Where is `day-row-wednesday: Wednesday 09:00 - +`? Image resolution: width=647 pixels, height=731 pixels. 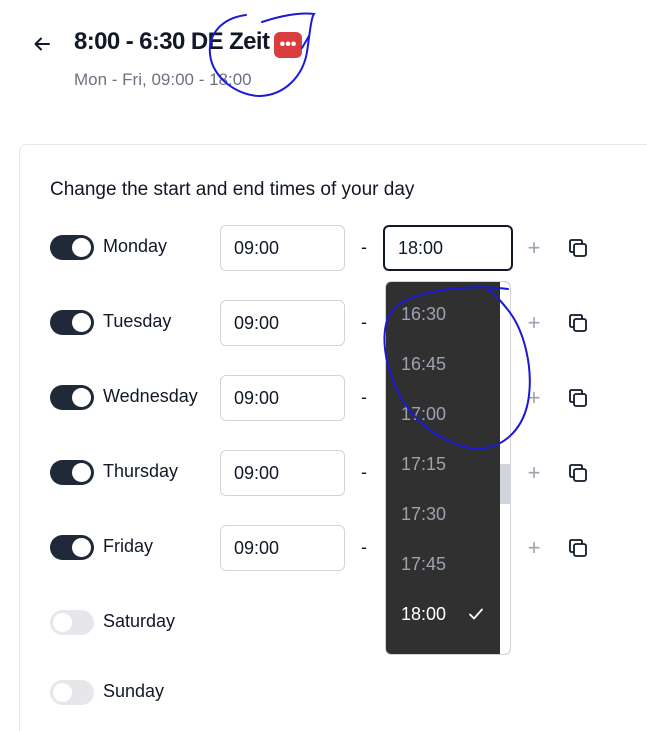
day-row-wednesday: Wednesday 09:00 - + is located at coordinates (330, 398).